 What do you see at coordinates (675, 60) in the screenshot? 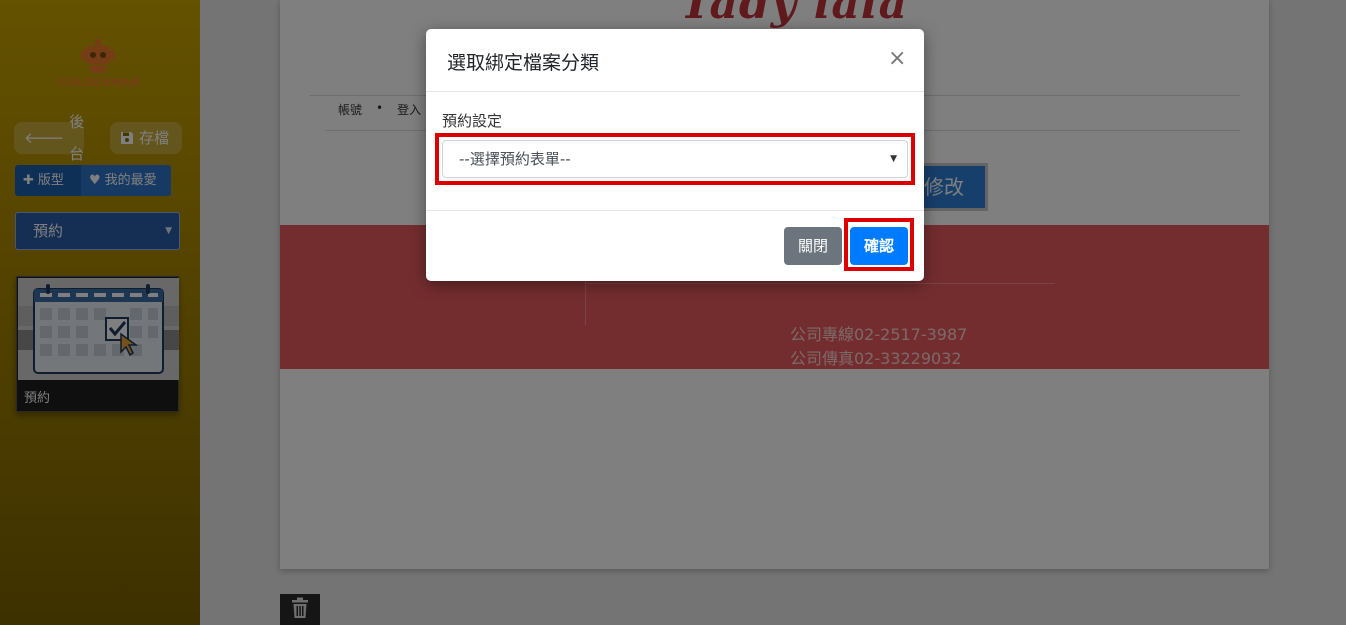
I see `modal-header: 選取綁定檔案分類 ×` at bounding box center [675, 60].